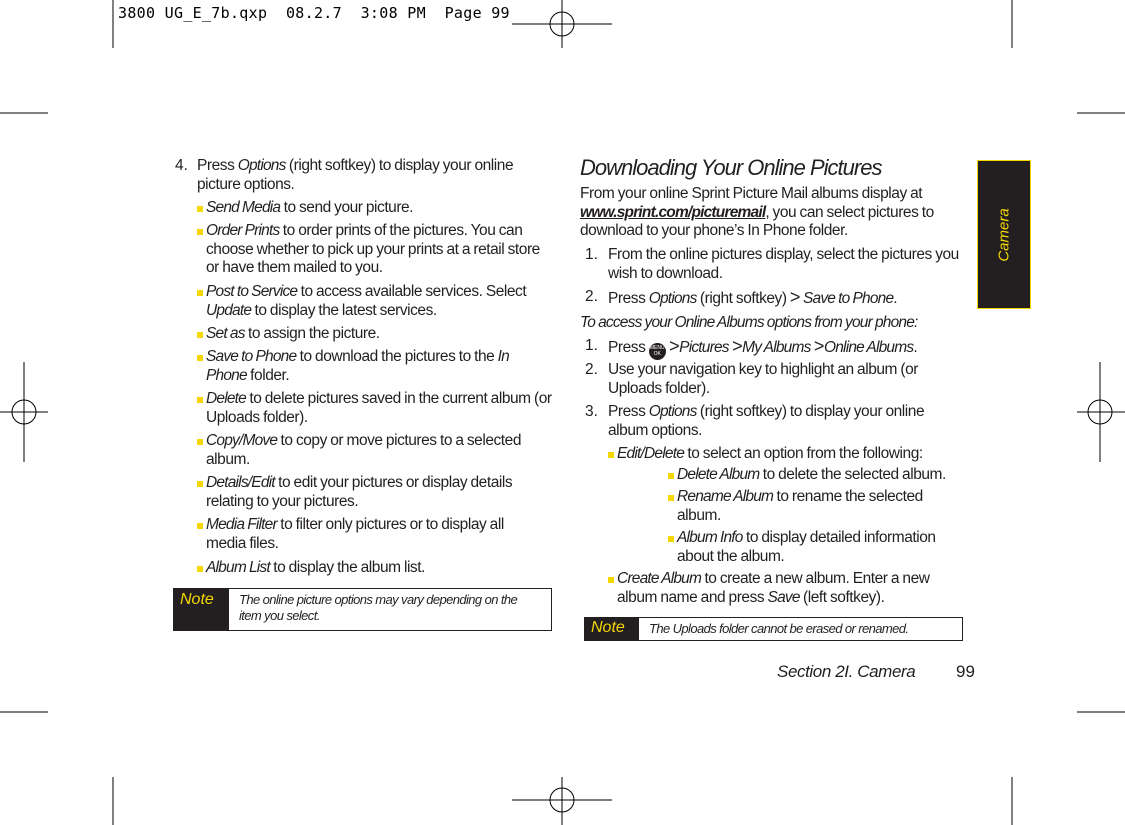 The height and width of the screenshot is (825, 1125). Describe the element at coordinates (347, 567) in the screenshot. I see `text: to display the album list.` at that location.